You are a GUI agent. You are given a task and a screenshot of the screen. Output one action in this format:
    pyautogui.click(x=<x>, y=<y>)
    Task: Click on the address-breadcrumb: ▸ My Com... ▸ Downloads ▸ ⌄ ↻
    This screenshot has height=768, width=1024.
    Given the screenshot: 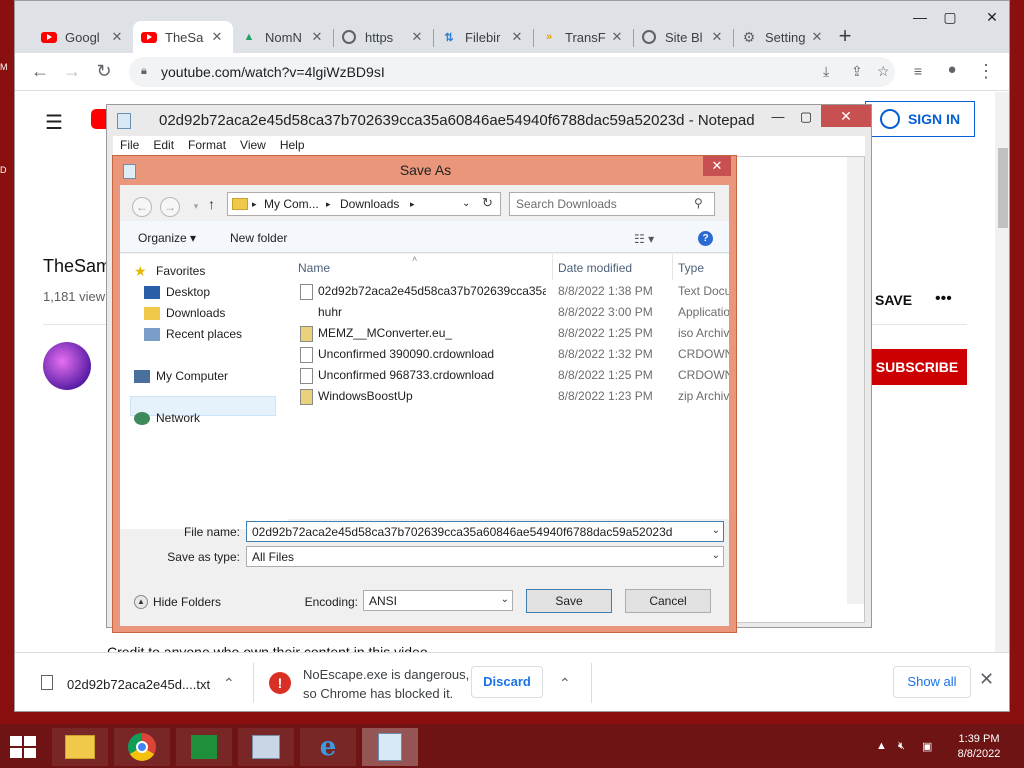 What is the action you would take?
    pyautogui.click(x=364, y=204)
    